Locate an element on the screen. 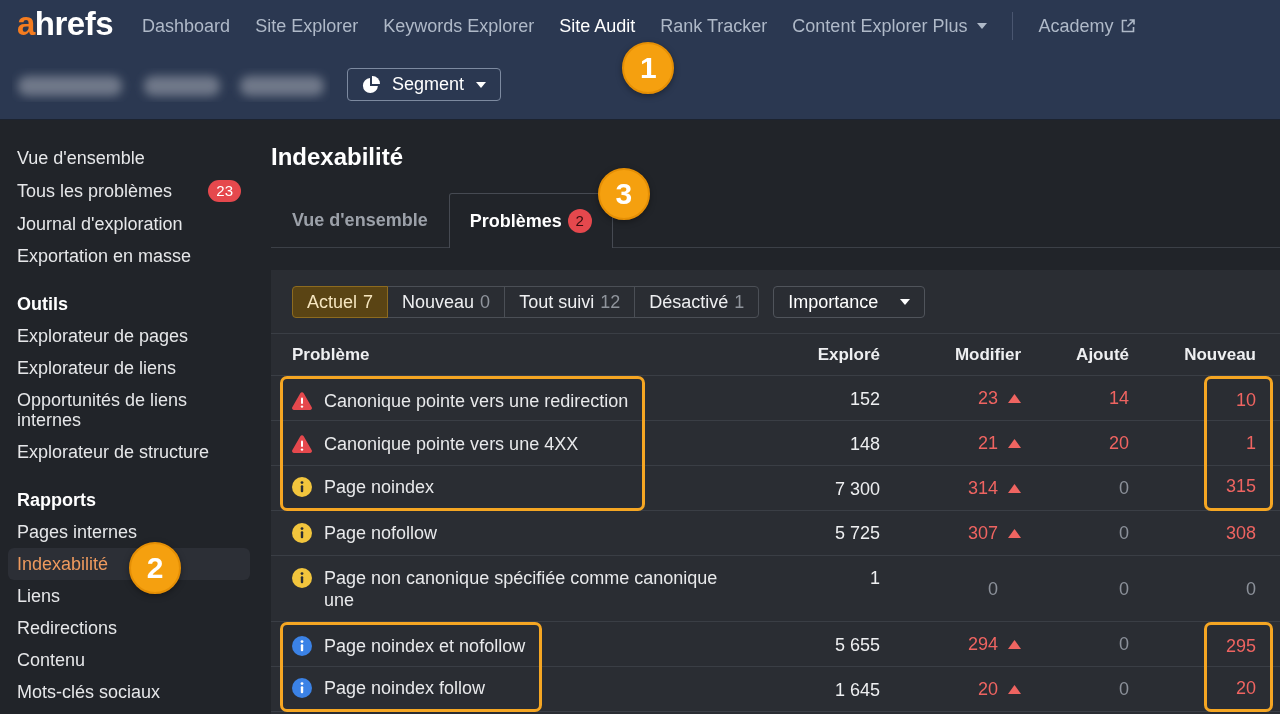  change-count: 314 is located at coordinates (982, 488).